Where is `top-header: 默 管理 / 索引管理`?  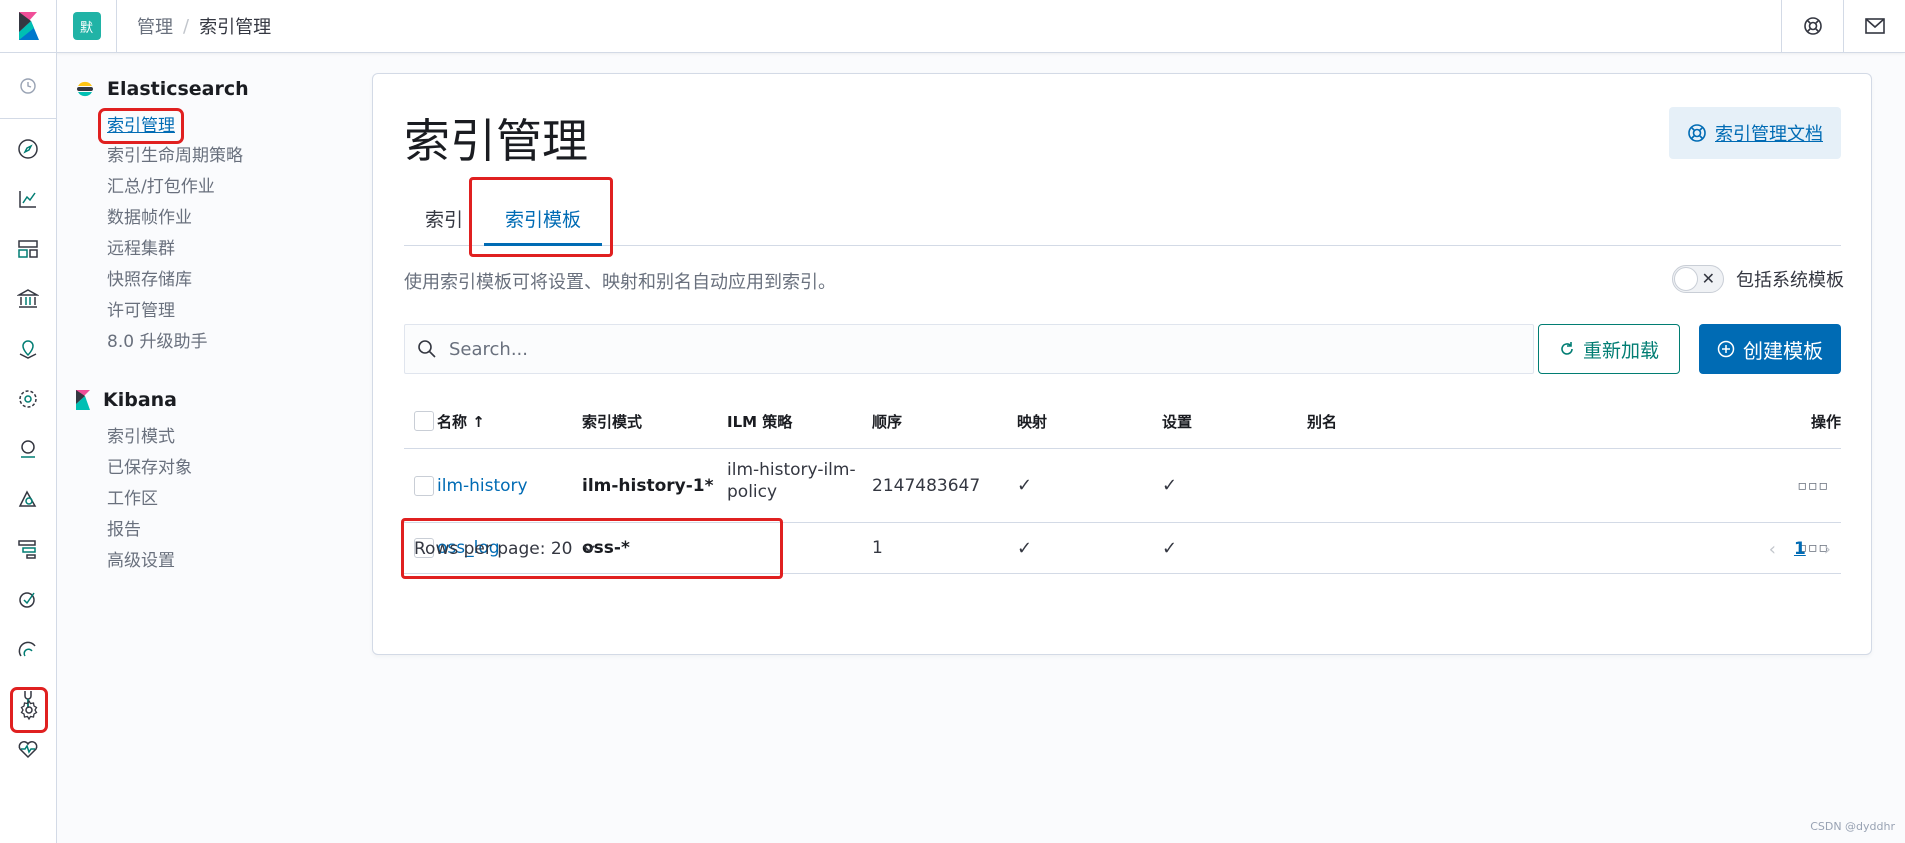
top-header: 默 管理 / 索引管理 is located at coordinates (952, 26).